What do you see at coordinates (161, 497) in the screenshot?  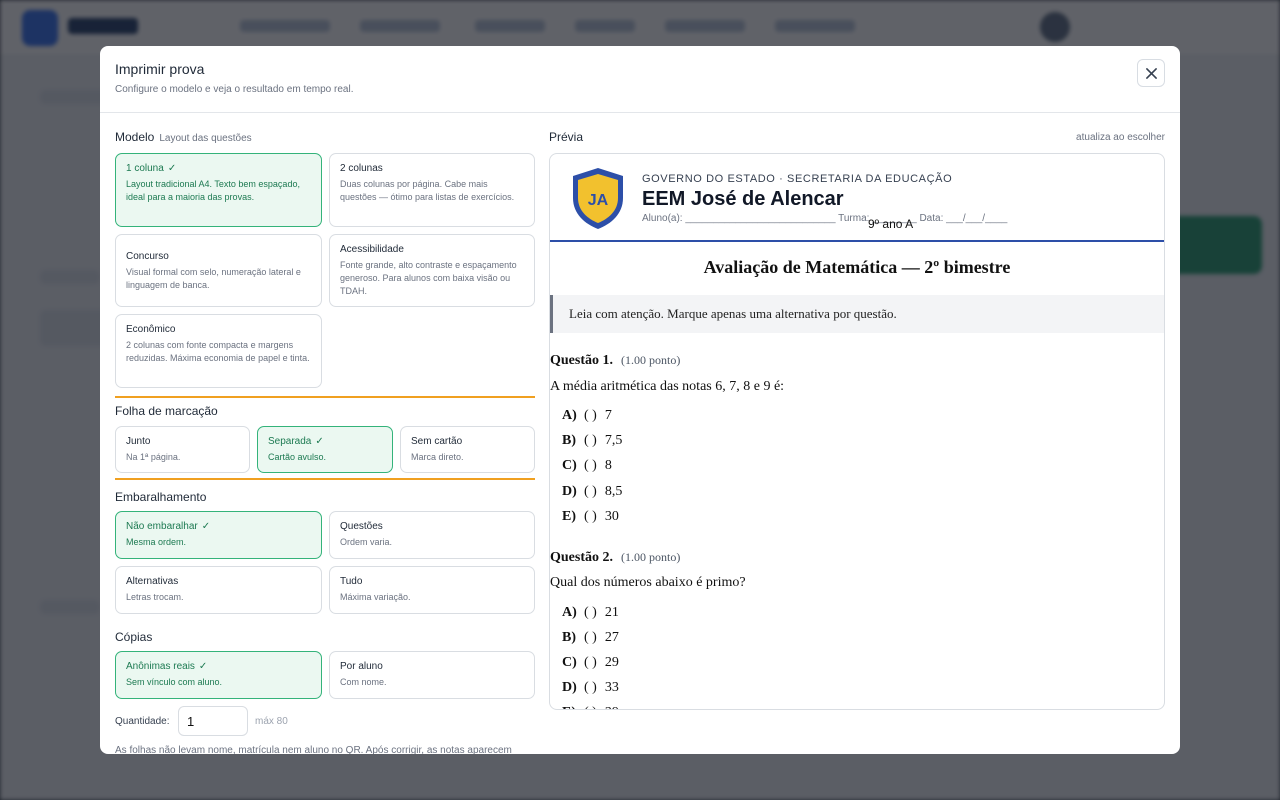 I see `embaralhamento-section-title: Embaralhamento` at bounding box center [161, 497].